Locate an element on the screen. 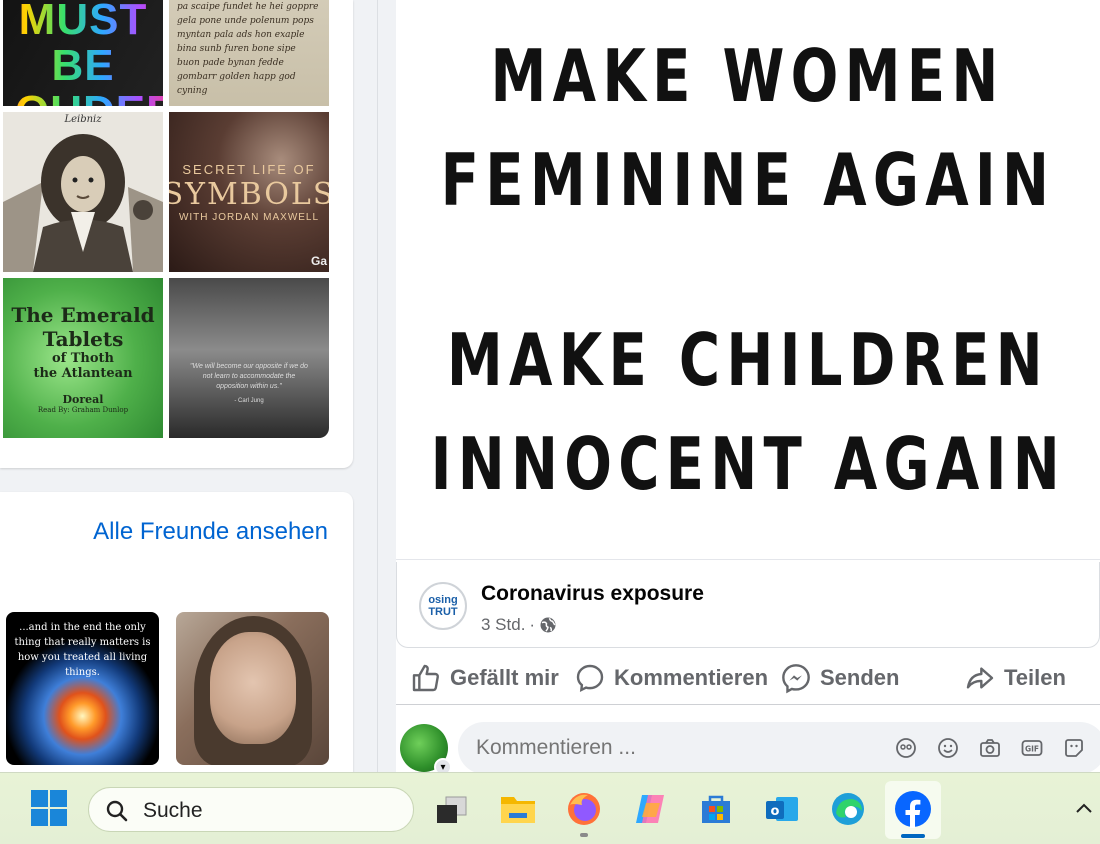 The image size is (1100, 844). svg-text: o is located at coordinates (775, 811).